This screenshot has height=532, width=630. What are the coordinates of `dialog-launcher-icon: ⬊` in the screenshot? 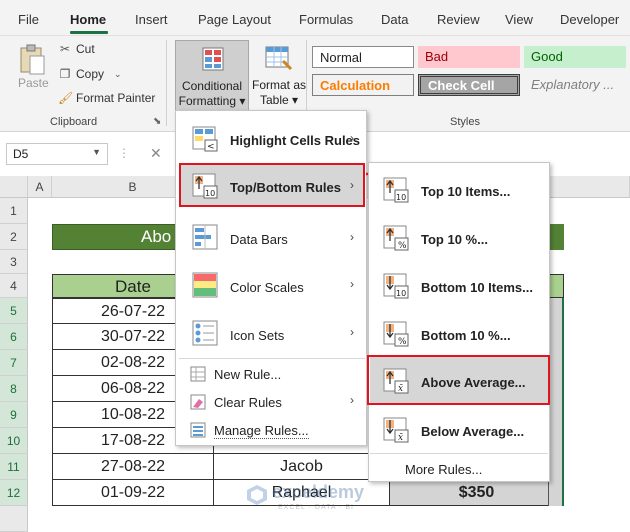 It's located at (157, 121).